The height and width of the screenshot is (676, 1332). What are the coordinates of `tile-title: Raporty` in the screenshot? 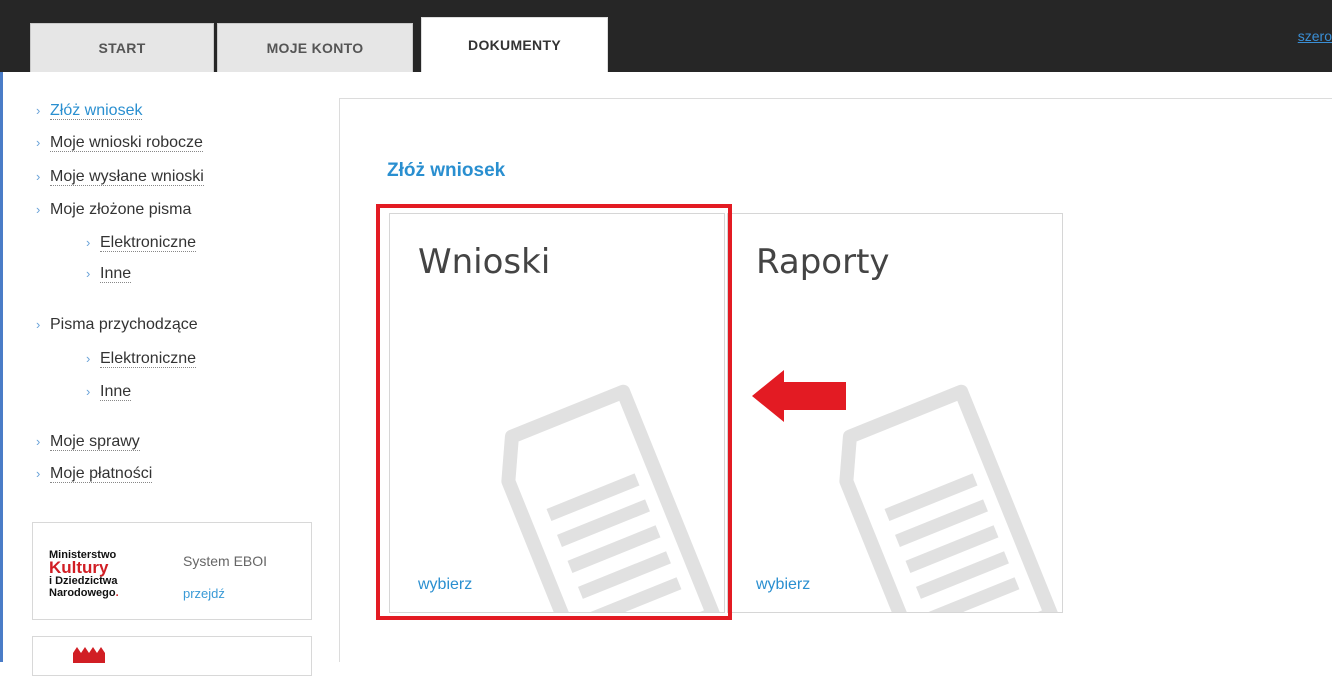 It's located at (823, 262).